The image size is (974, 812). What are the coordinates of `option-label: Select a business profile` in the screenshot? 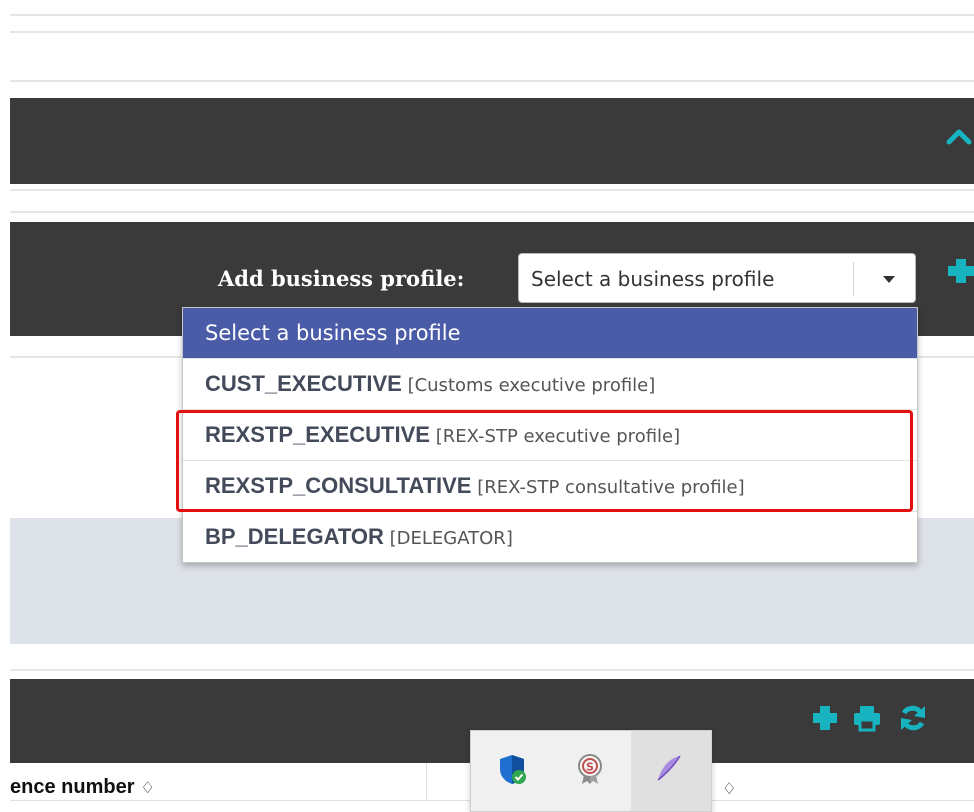 It's located at (333, 333).